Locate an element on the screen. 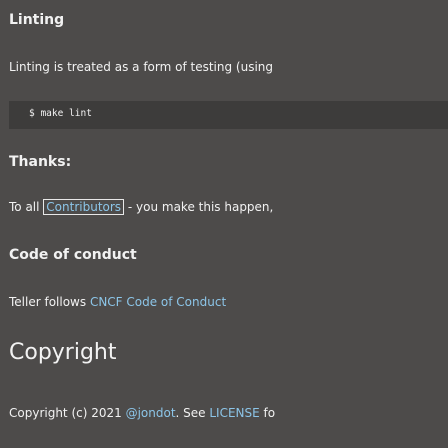 The image size is (448, 448). cncf-code-of-conduct-link: CNCF Code of Conduct is located at coordinates (158, 302).